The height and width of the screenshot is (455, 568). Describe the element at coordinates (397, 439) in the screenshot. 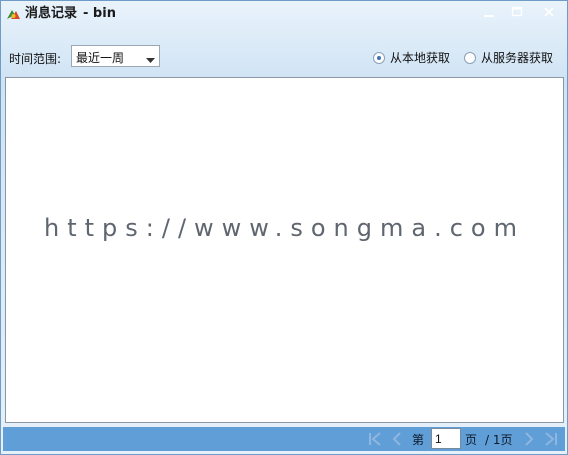

I see `prev-page-icon` at that location.